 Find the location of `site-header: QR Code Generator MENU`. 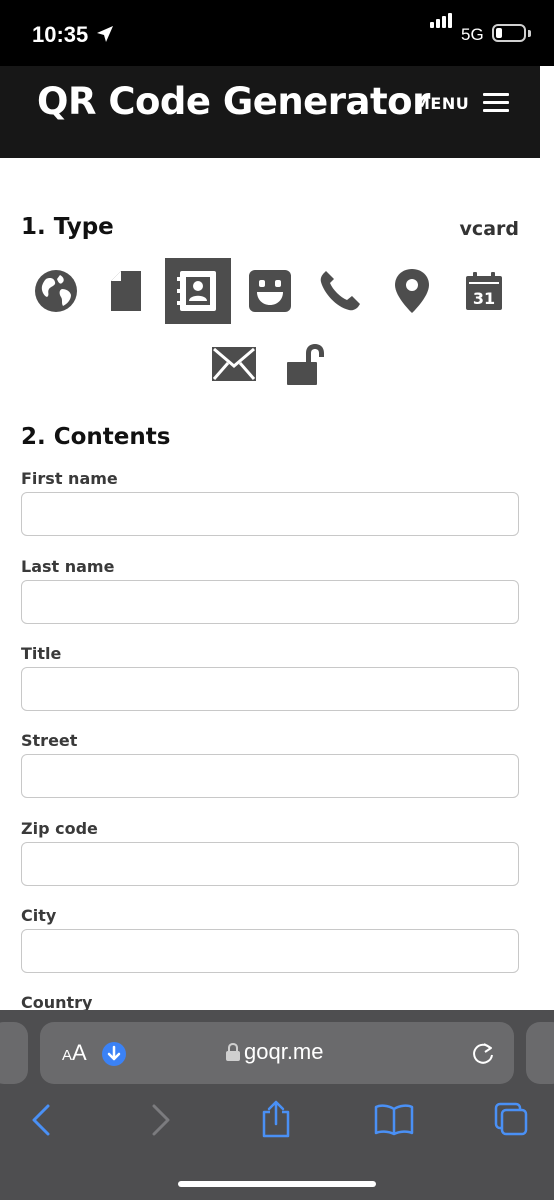

site-header: QR Code Generator MENU is located at coordinates (270, 112).